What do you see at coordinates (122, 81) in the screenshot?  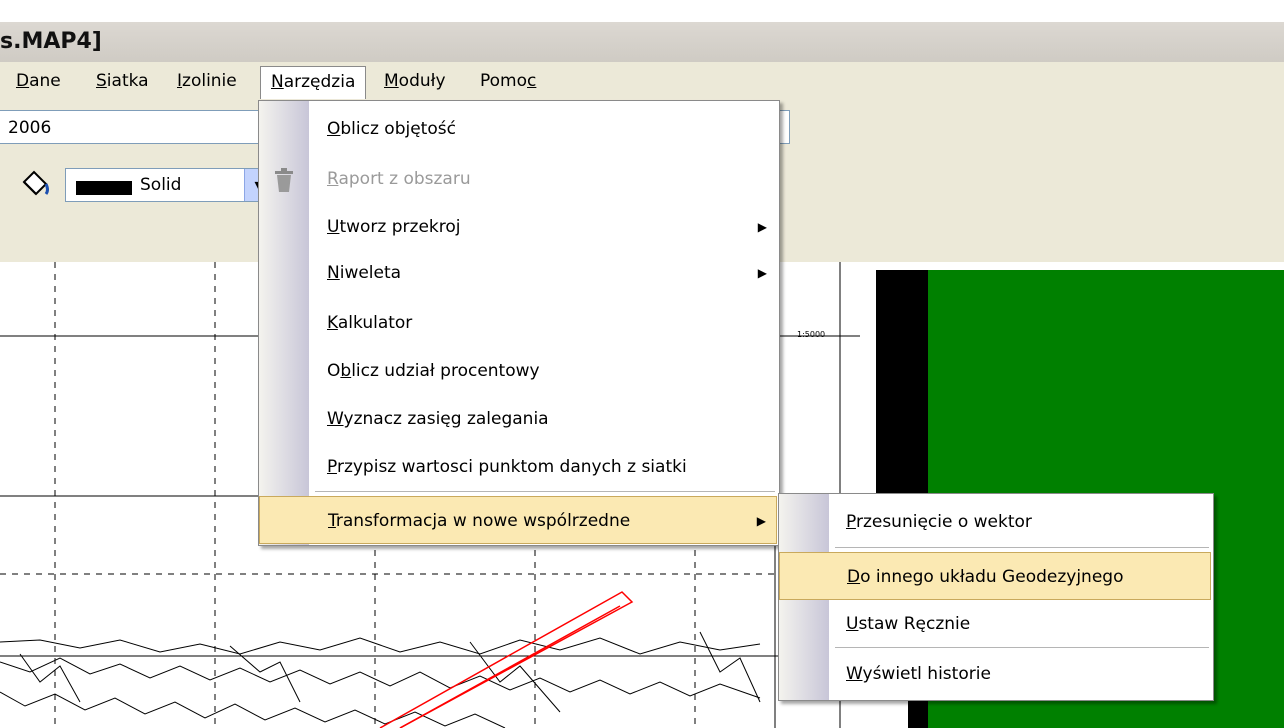 I see `menu-siatka: Siatka` at bounding box center [122, 81].